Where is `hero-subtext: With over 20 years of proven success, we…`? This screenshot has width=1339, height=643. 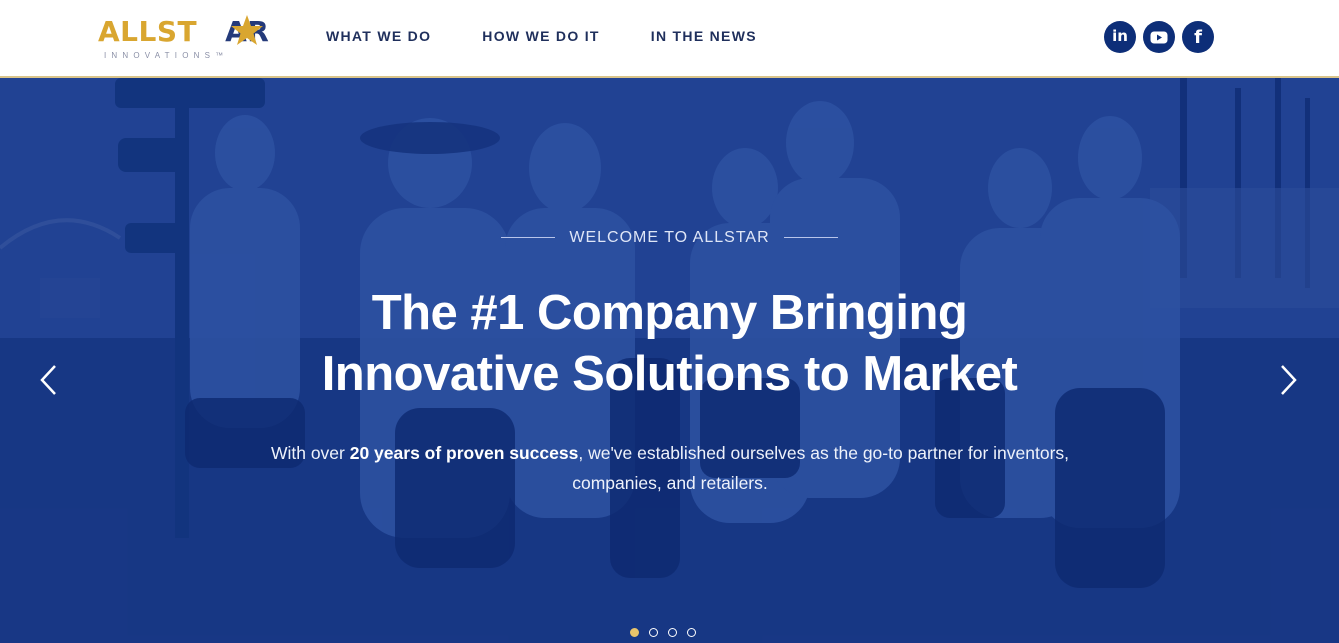 hero-subtext: With over 20 years of proven success, we… is located at coordinates (670, 468).